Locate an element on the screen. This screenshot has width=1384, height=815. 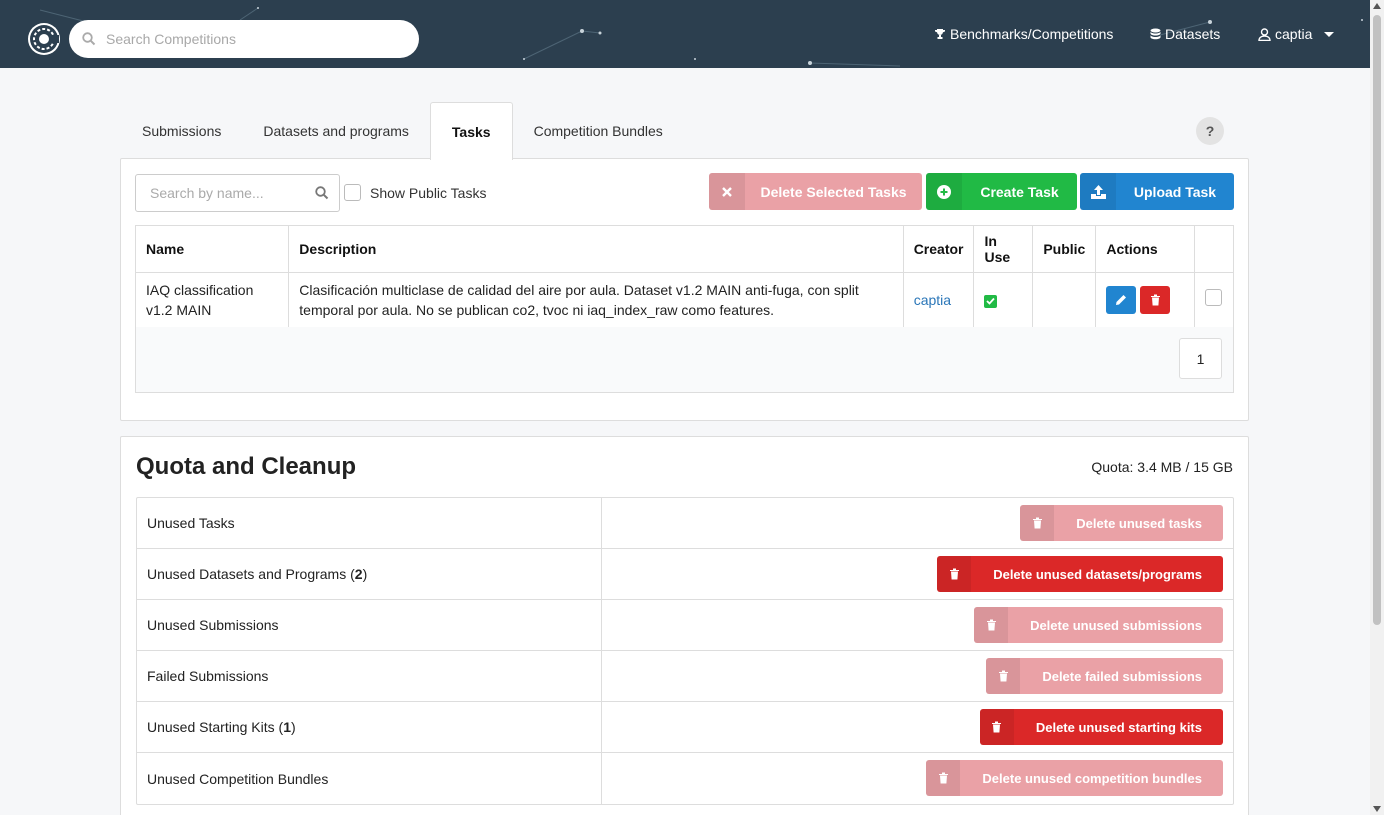
task-search is located at coordinates (237, 193).